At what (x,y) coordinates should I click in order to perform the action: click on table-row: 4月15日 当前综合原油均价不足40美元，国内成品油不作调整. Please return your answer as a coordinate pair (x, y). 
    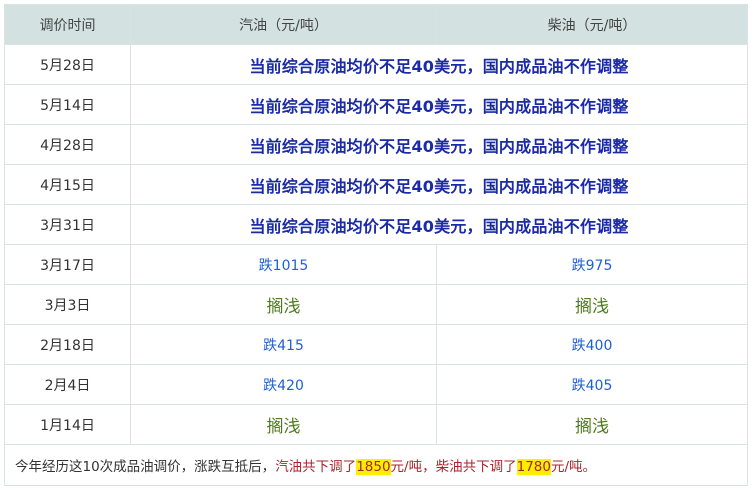
    Looking at the image, I should click on (376, 184).